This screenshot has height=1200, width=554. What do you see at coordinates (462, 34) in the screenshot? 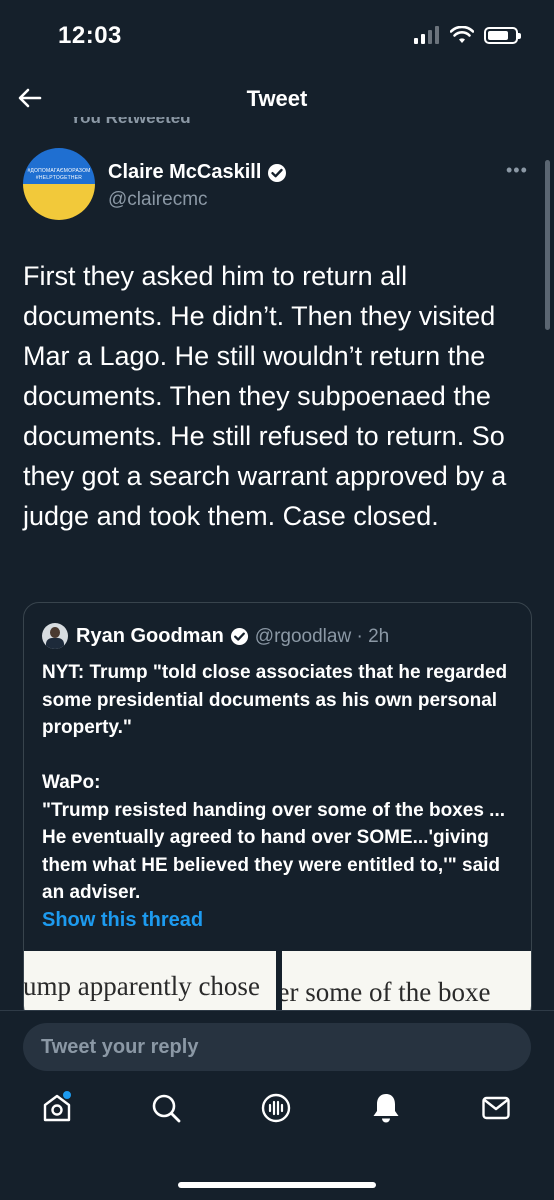
I see `wifi-icon` at bounding box center [462, 34].